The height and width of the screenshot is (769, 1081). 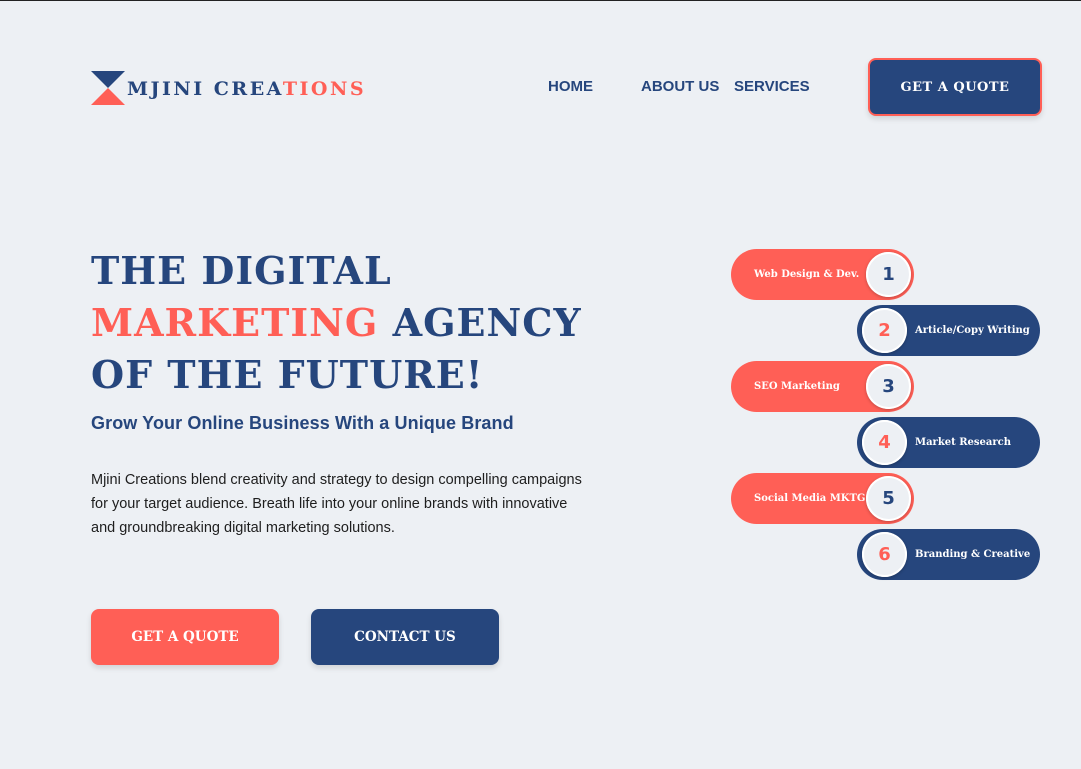 I want to click on service-item-copy-writing: 2 Article/Copy Writing, so click(x=948, y=330).